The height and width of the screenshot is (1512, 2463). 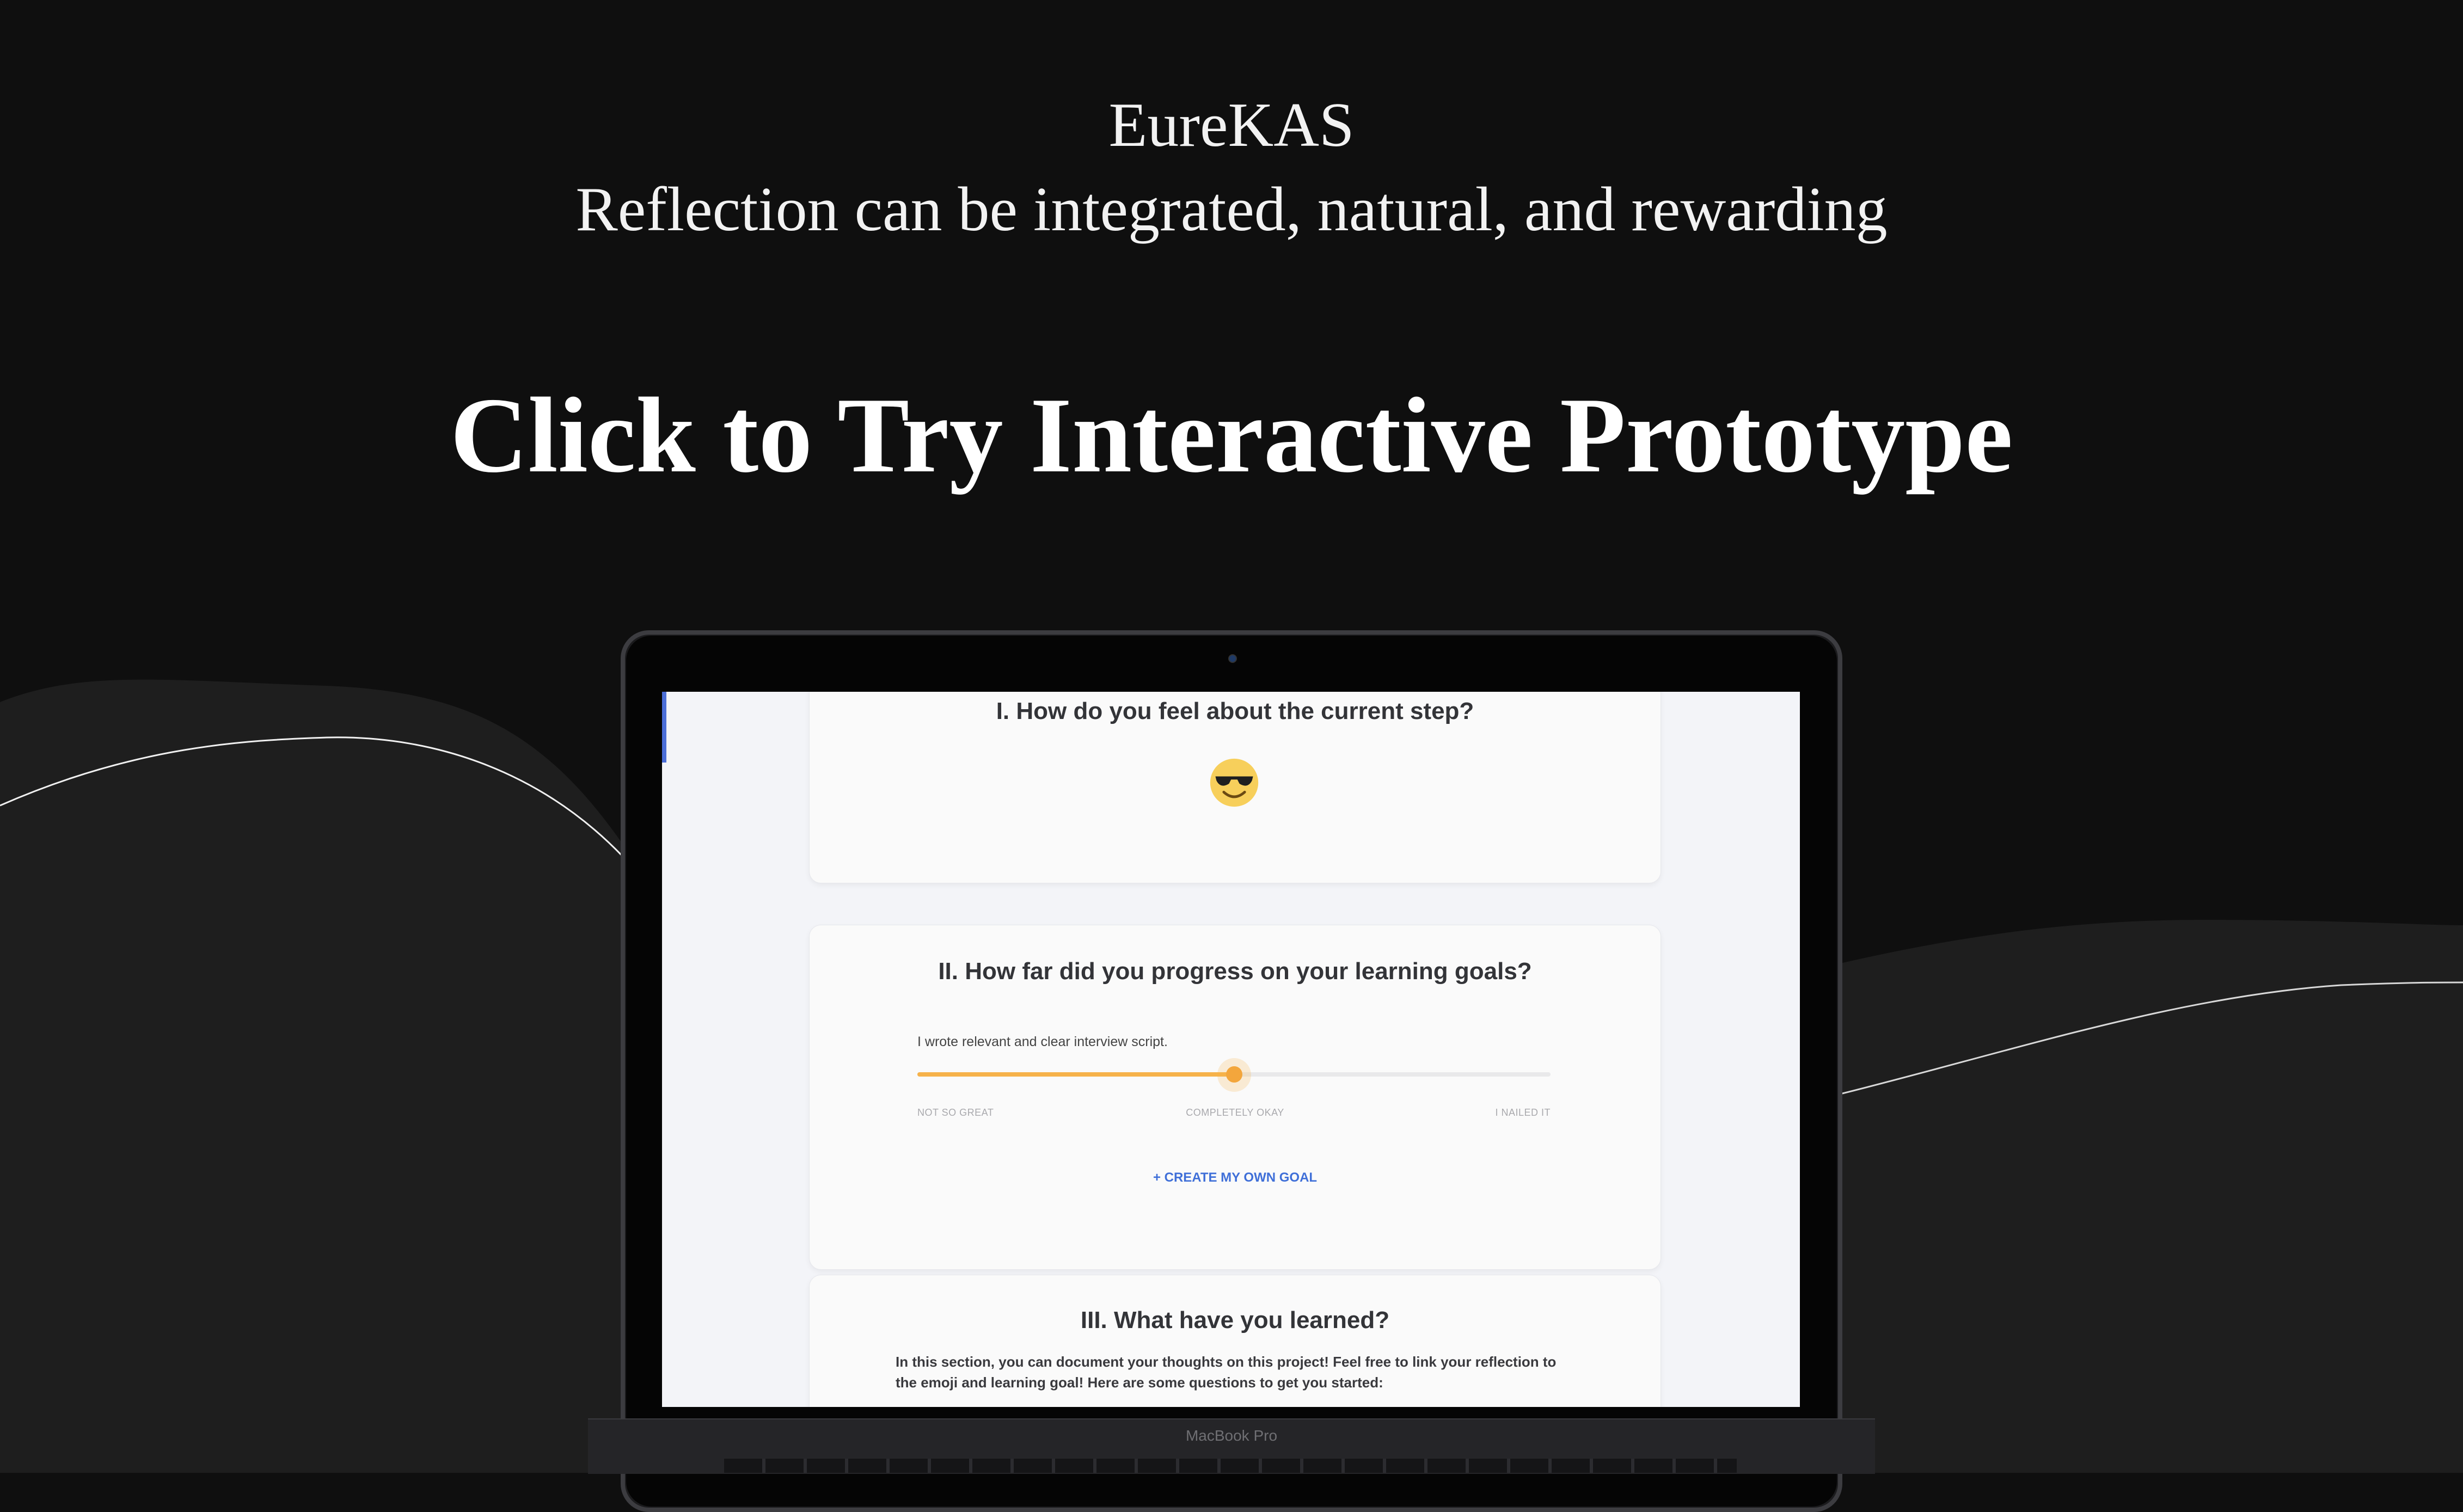 I want to click on learned-heading: III. What have you learned?, so click(x=1235, y=1320).